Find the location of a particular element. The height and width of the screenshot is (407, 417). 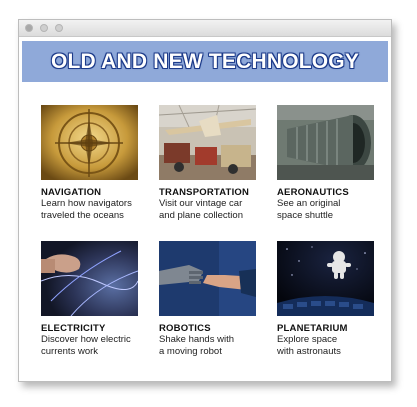

exhibit-description-line2: currents work is located at coordinates (70, 351).